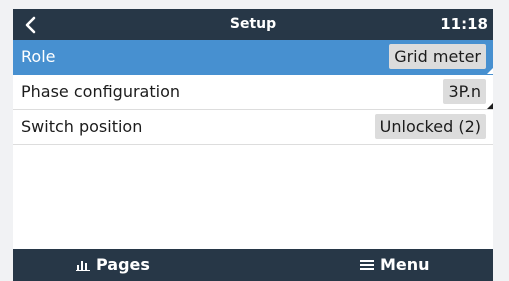 The height and width of the screenshot is (281, 509). I want to click on row-value: Unlocked (2), so click(430, 126).